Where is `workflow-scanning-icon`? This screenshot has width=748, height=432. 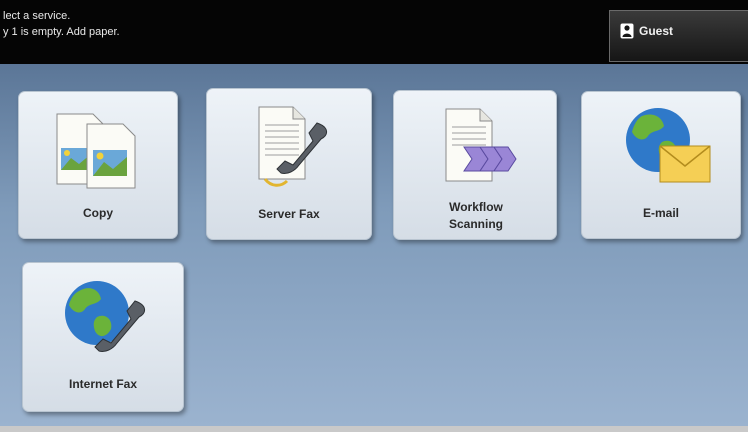
workflow-scanning-icon is located at coordinates (481, 145).